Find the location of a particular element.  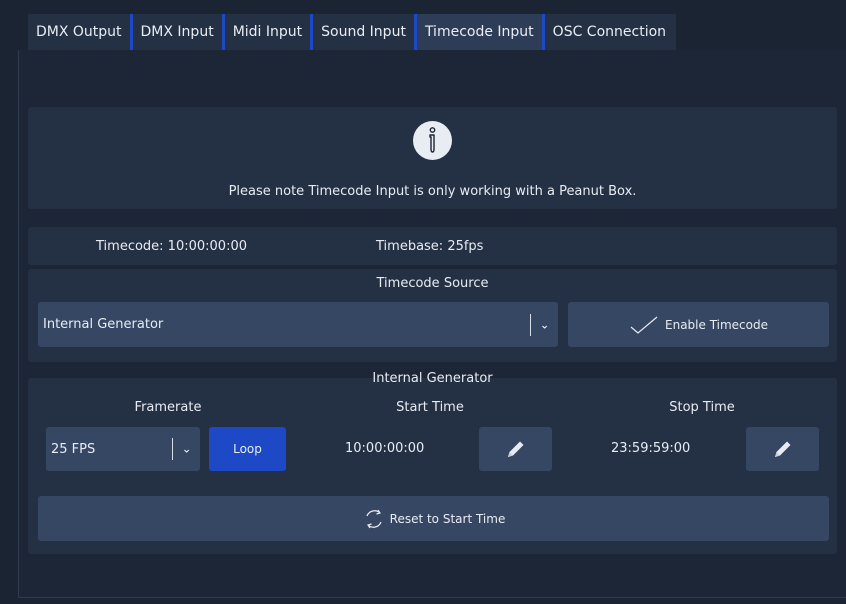

loop-button: Loop is located at coordinates (247, 449).